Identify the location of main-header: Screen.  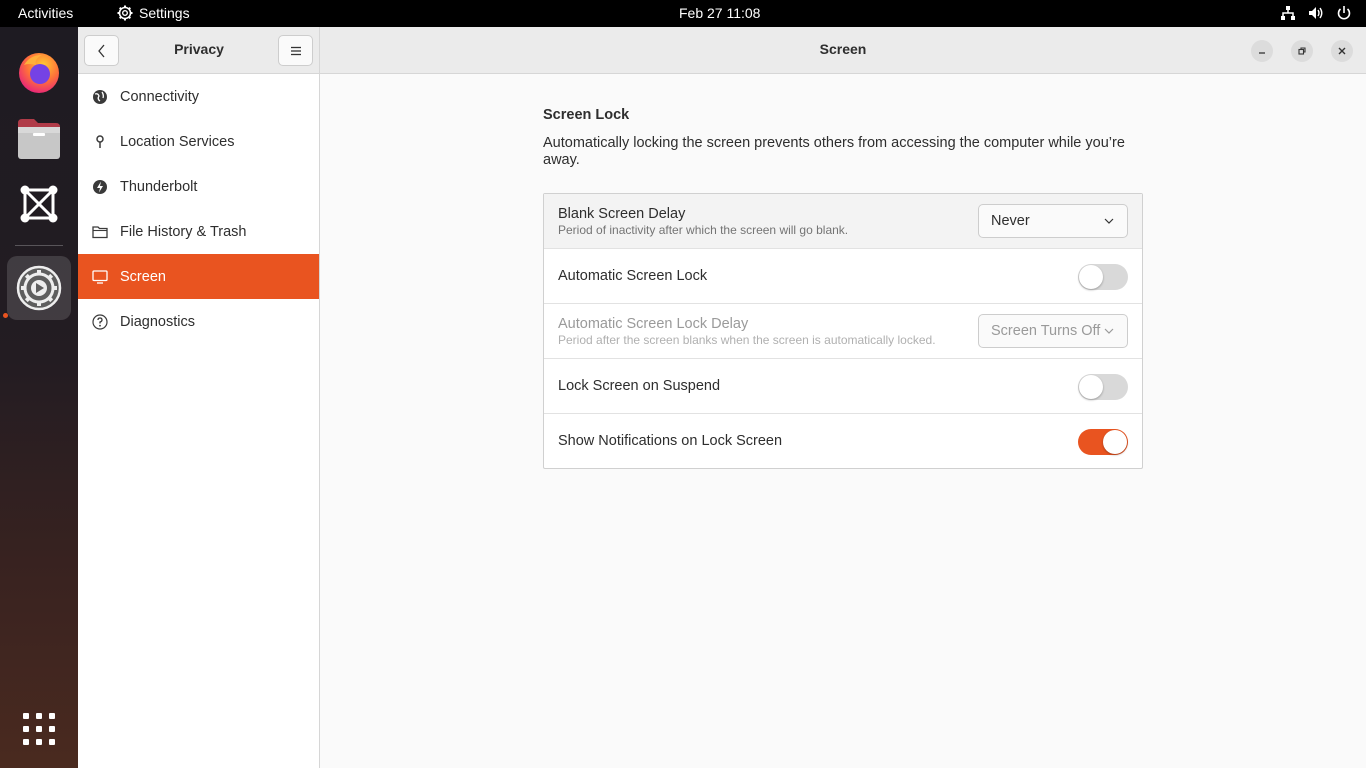
(843, 50).